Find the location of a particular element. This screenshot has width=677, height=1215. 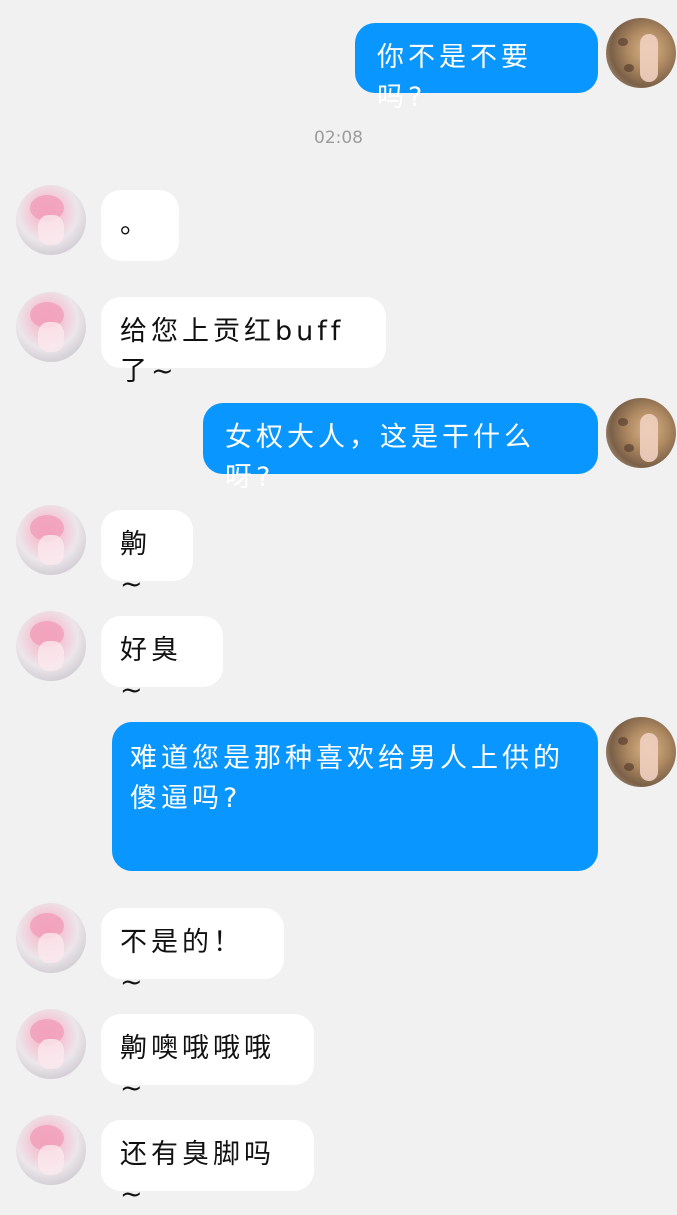

message-bubble-incoming: 给您上贡红buff了~ is located at coordinates (243, 342).